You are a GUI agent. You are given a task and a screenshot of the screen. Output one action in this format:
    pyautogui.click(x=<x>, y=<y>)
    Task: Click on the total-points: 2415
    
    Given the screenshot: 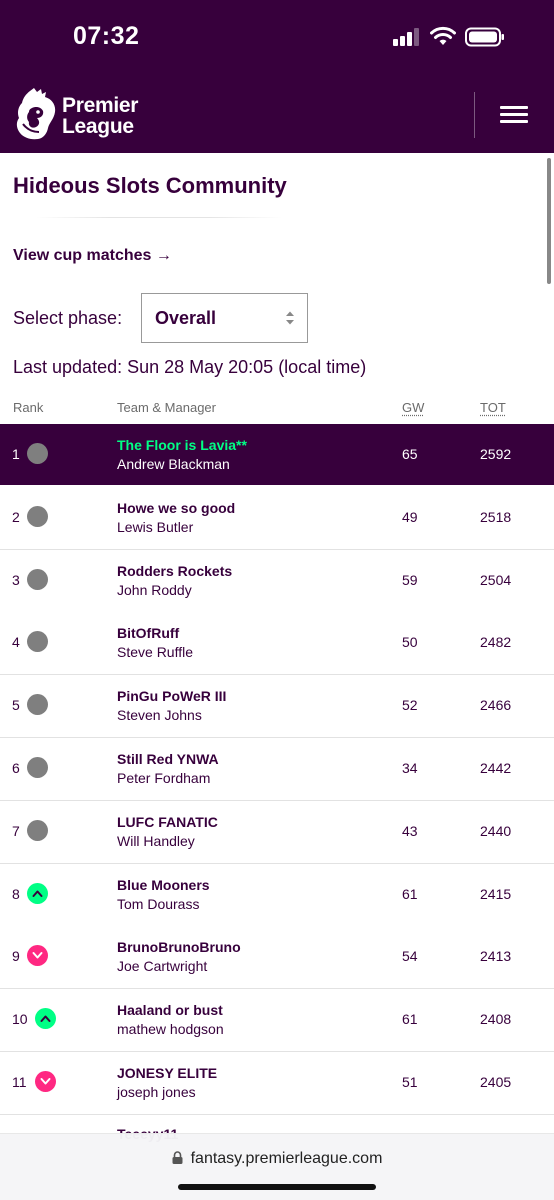 What is the action you would take?
    pyautogui.click(x=496, y=893)
    